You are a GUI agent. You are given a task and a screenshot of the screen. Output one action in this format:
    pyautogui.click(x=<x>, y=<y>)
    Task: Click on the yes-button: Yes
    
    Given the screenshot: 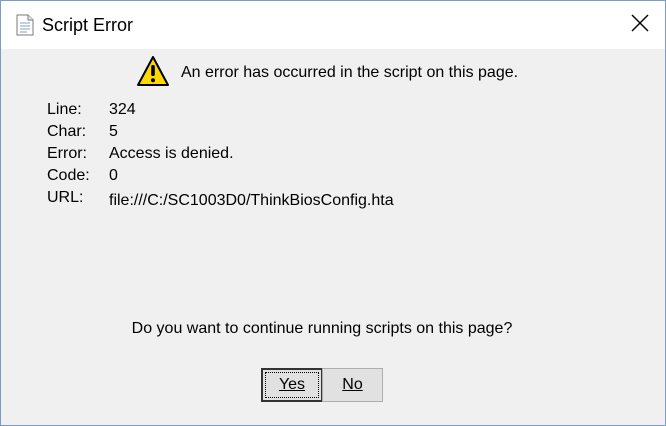 What is the action you would take?
    pyautogui.click(x=292, y=385)
    